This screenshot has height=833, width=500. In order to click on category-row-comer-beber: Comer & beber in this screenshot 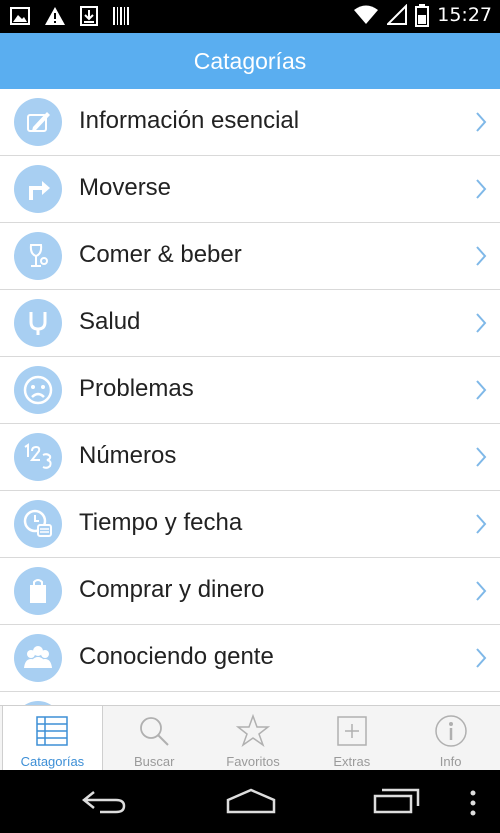, I will do `click(250, 256)`.